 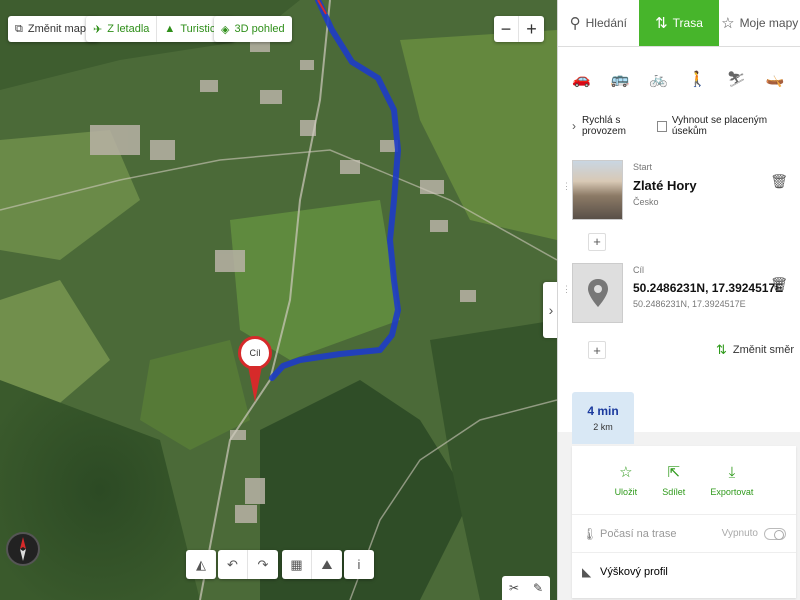 I want to click on map-tools: ✂ ✎, so click(x=526, y=588).